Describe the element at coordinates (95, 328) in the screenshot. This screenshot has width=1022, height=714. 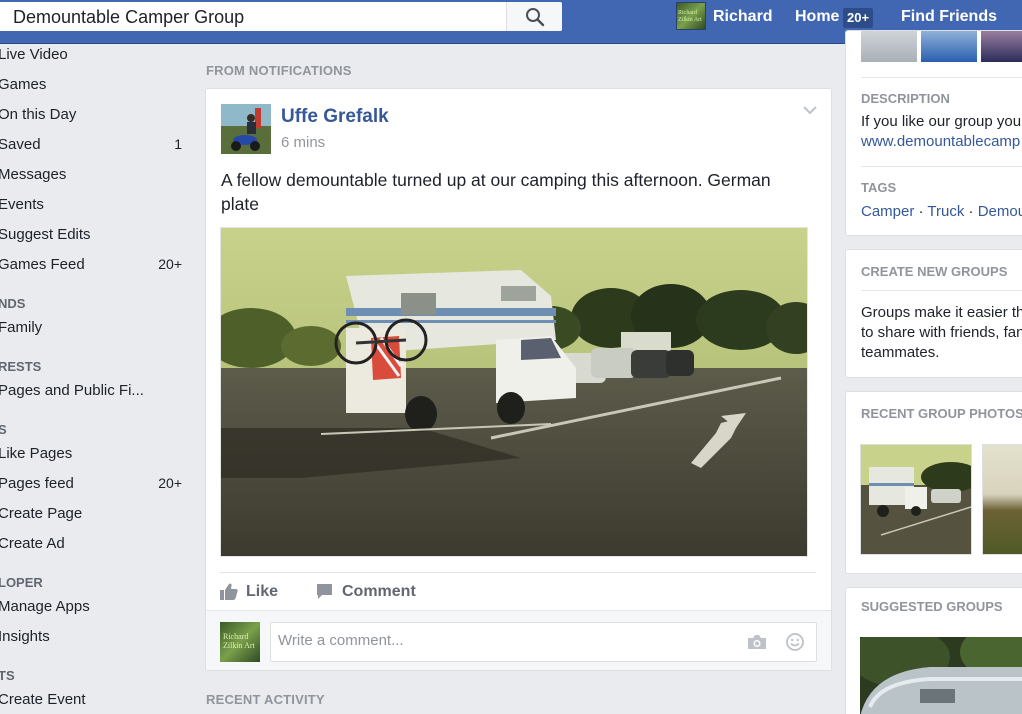
I see `sidebar-item-family: Family` at that location.